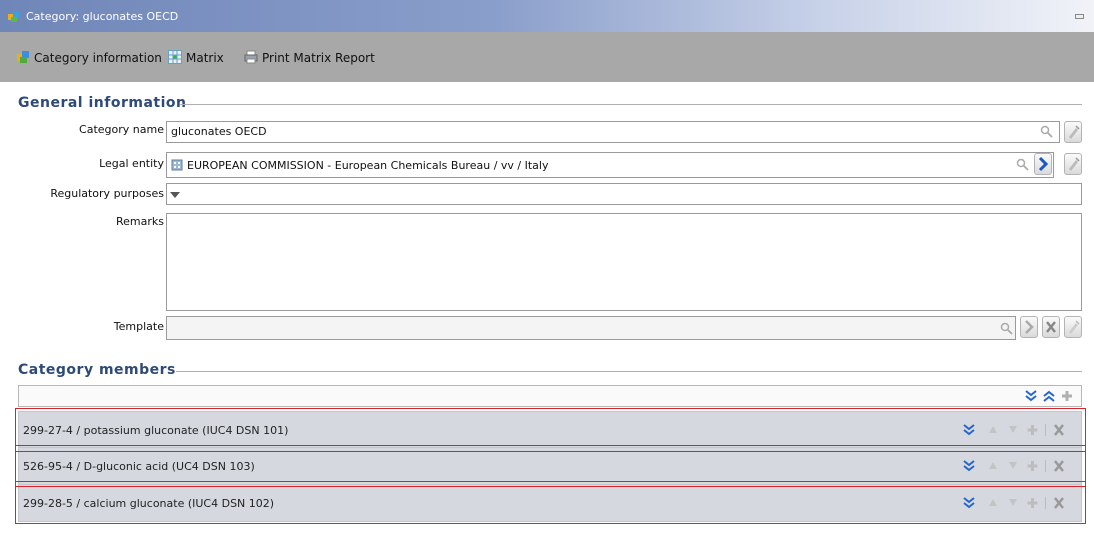 The width and height of the screenshot is (1094, 534). I want to click on window-titlebar: Category: gluconates OECD, so click(547, 16).